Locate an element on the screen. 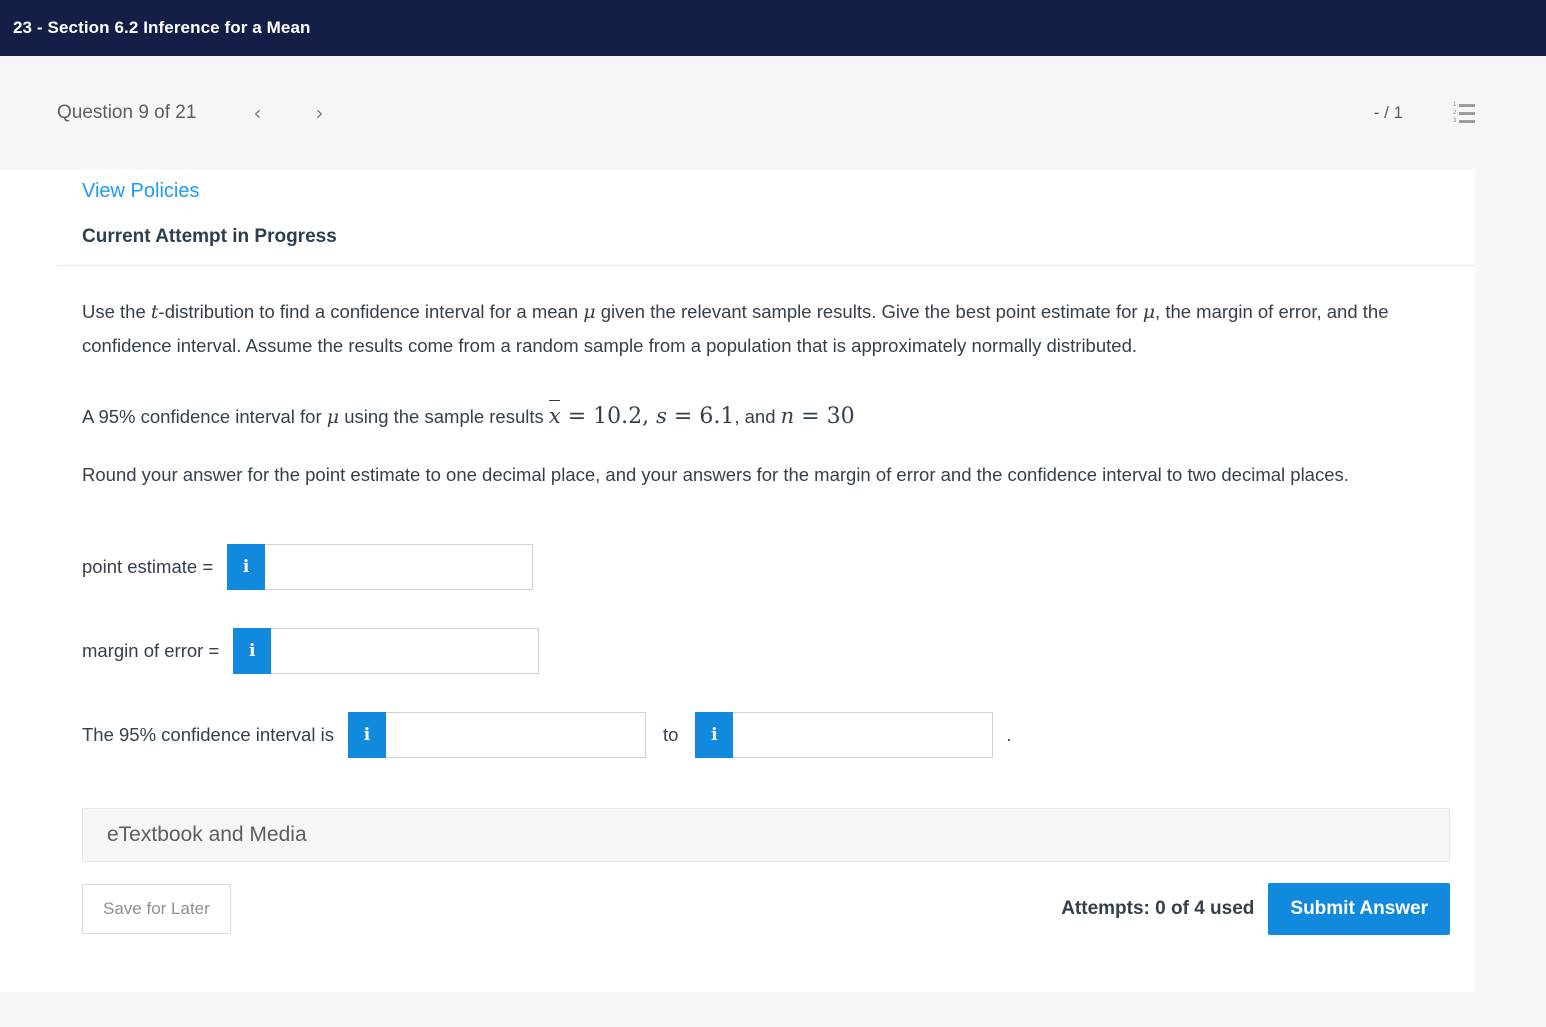 The height and width of the screenshot is (1027, 1546). attempt-status-heading: Current Attempt in Progress is located at coordinates (209, 236).